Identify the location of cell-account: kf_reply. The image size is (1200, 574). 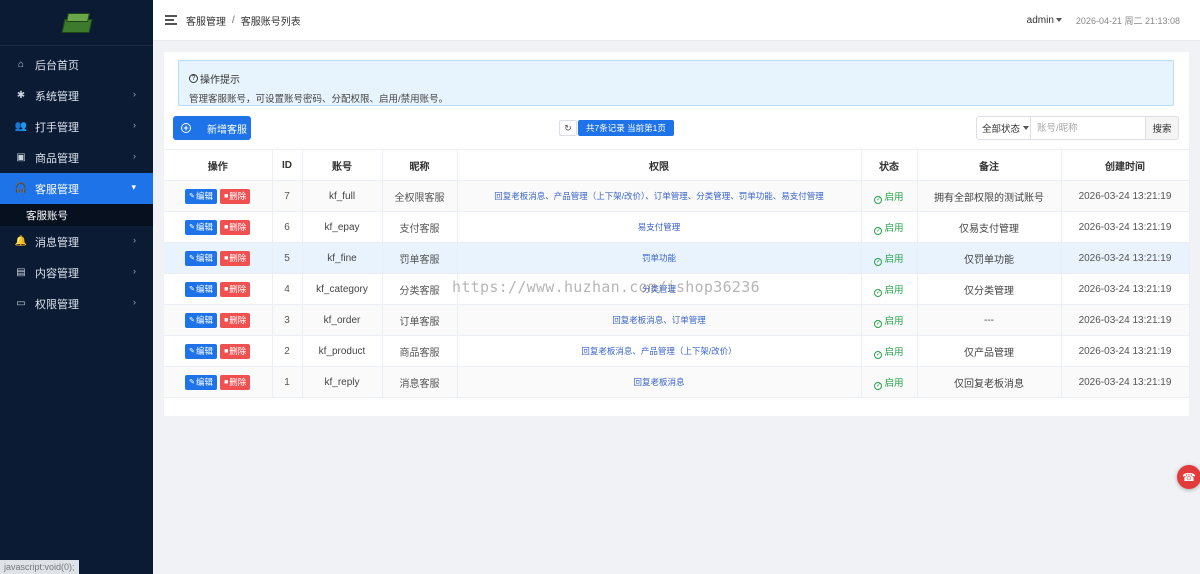
(342, 382).